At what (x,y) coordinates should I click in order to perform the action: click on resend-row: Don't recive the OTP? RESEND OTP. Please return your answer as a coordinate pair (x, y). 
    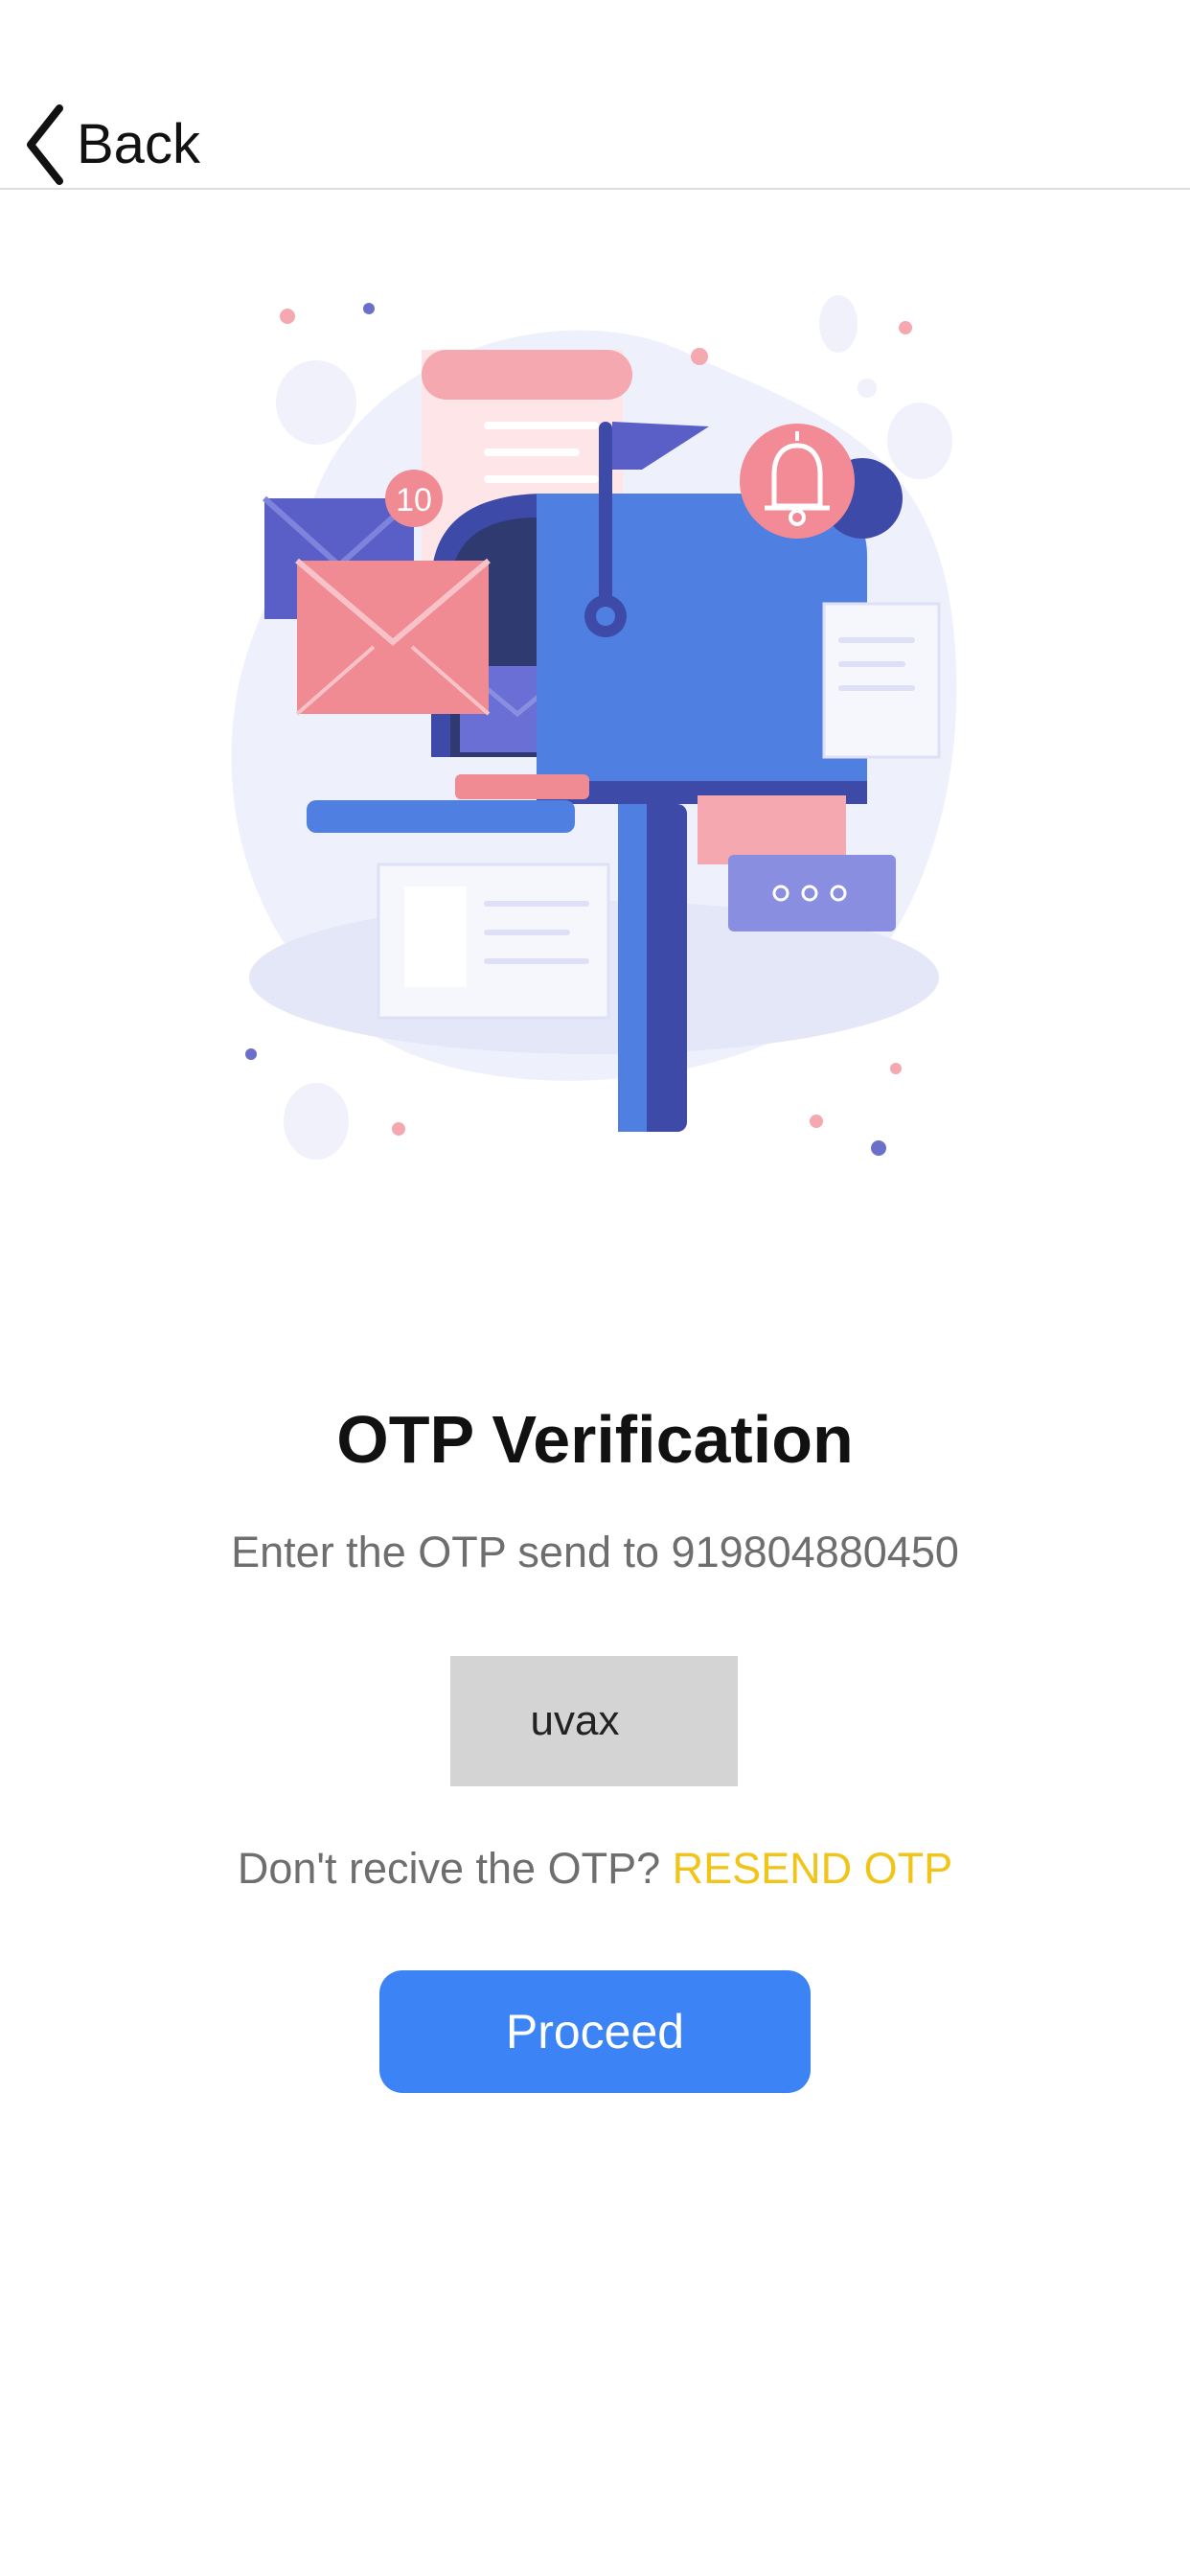
    Looking at the image, I should click on (595, 1869).